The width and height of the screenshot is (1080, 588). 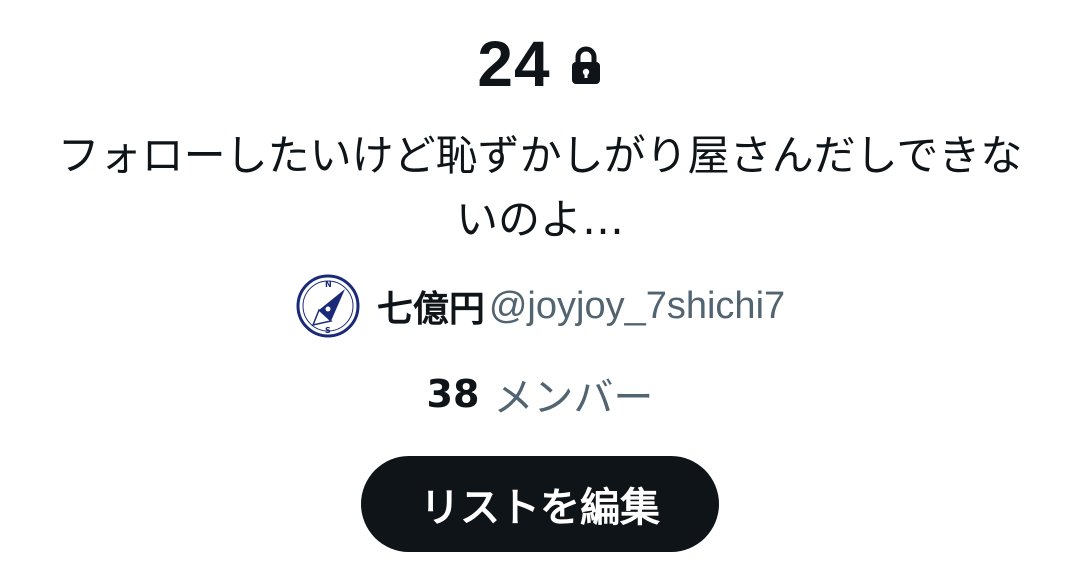 I want to click on members-count: 38, so click(x=453, y=394).